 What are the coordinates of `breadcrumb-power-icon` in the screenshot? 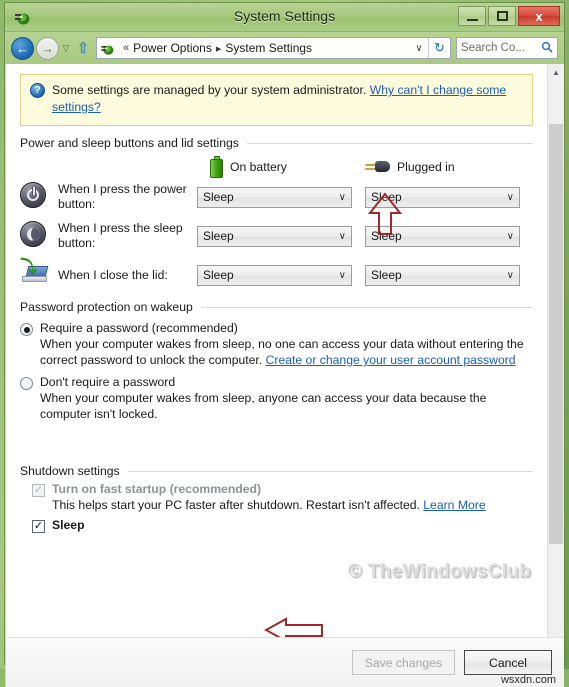 It's located at (108, 48).